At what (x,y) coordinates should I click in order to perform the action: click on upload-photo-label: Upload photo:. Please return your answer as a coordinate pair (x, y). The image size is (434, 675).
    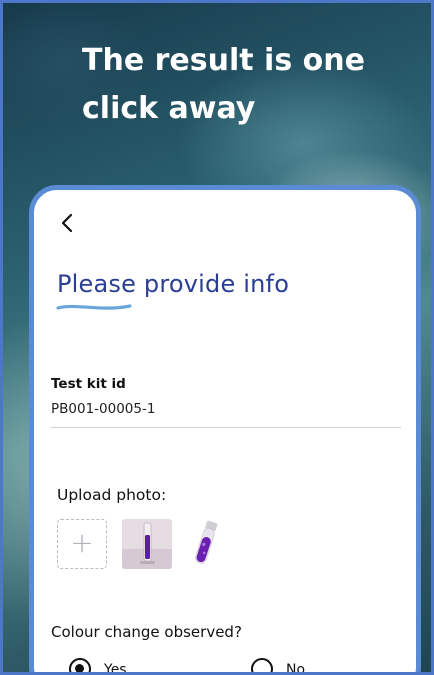
    Looking at the image, I should click on (112, 495).